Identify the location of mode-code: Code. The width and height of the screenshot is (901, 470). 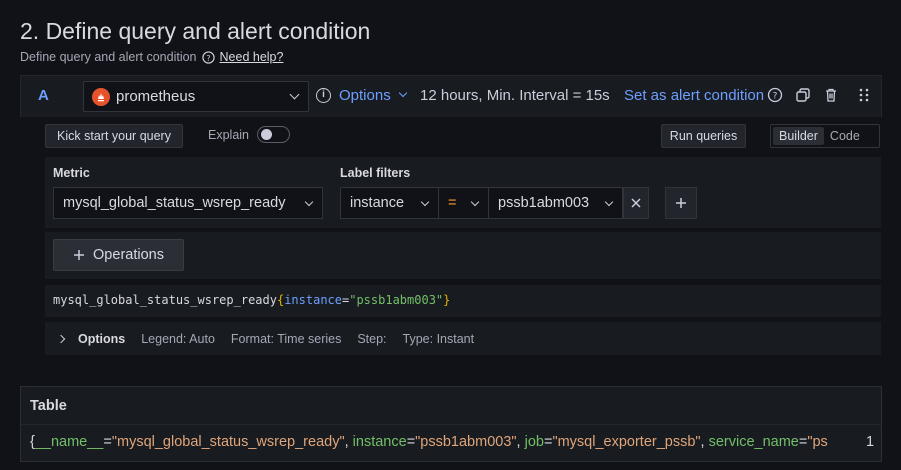
(845, 136).